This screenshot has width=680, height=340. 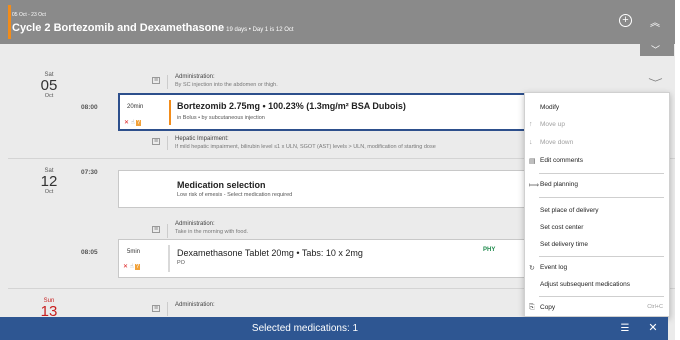 What do you see at coordinates (89, 172) in the screenshot?
I see `selection-time: 07:30` at bounding box center [89, 172].